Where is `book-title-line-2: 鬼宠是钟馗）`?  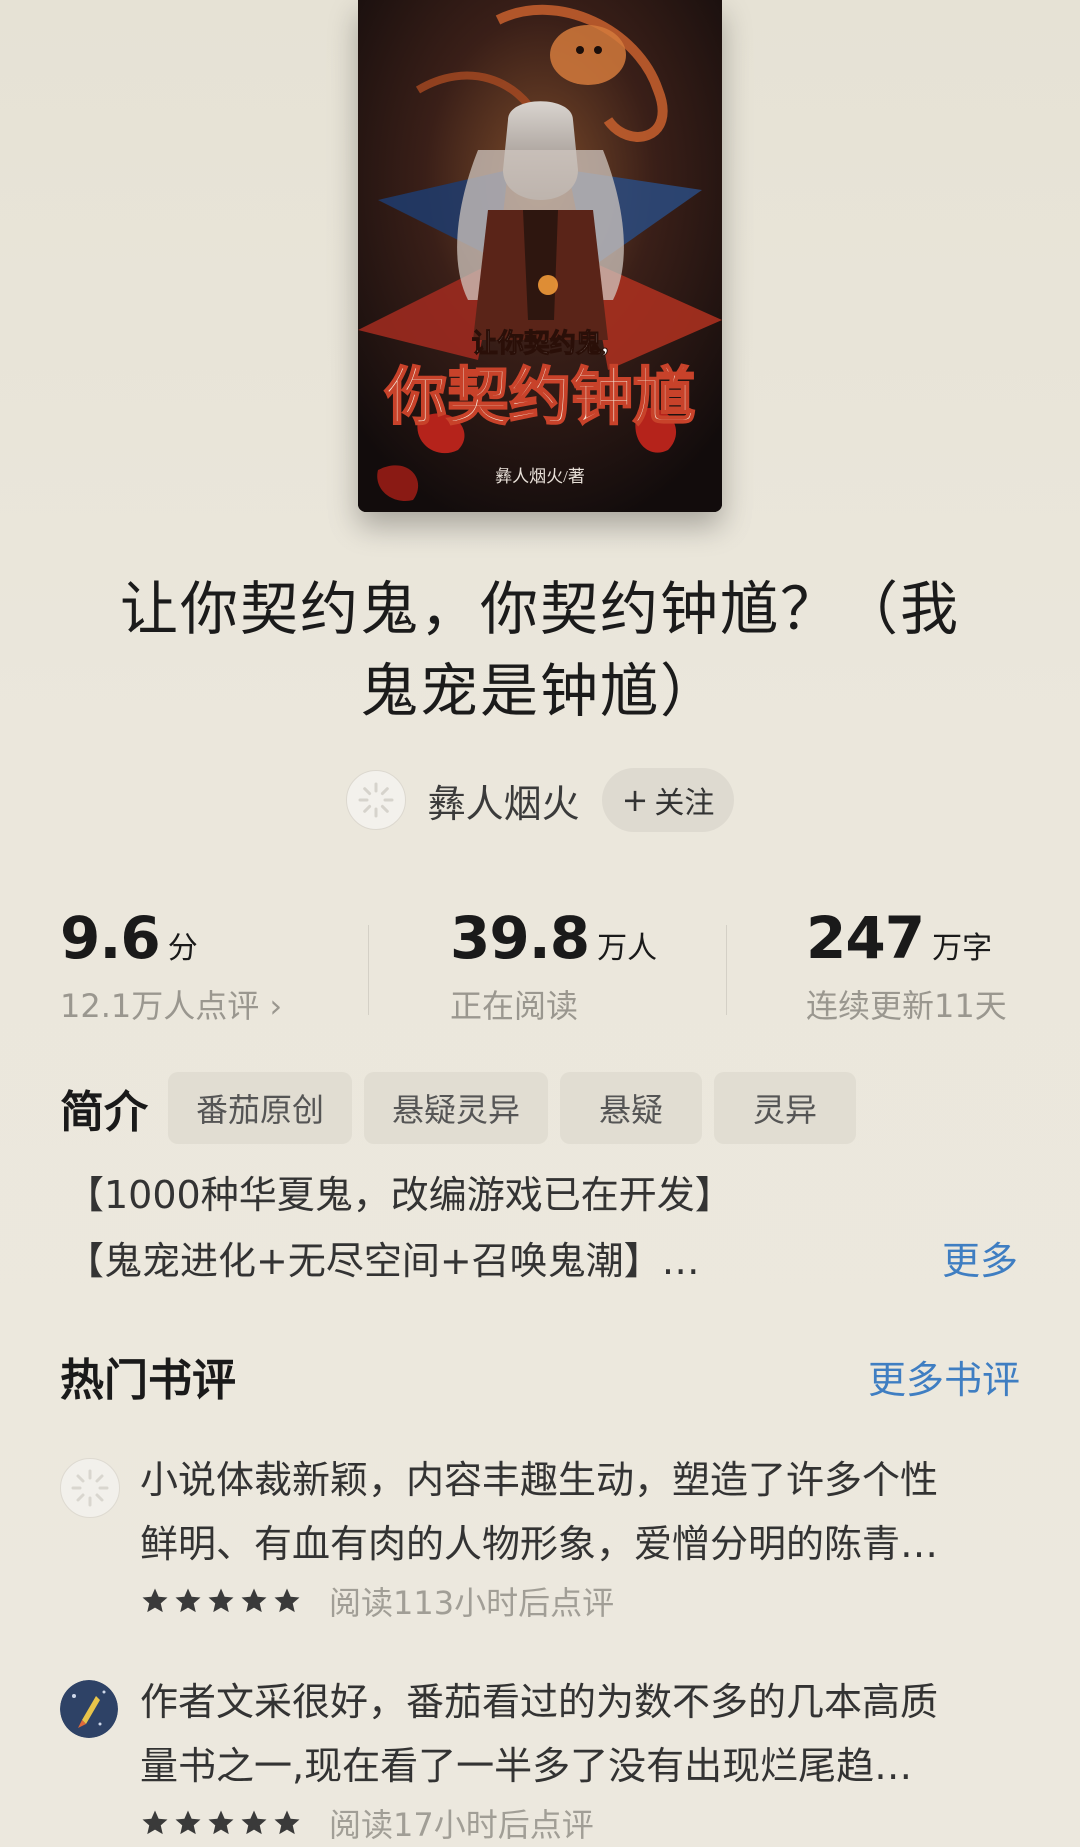
book-title-line-2: 鬼宠是钟馗） is located at coordinates (539, 691).